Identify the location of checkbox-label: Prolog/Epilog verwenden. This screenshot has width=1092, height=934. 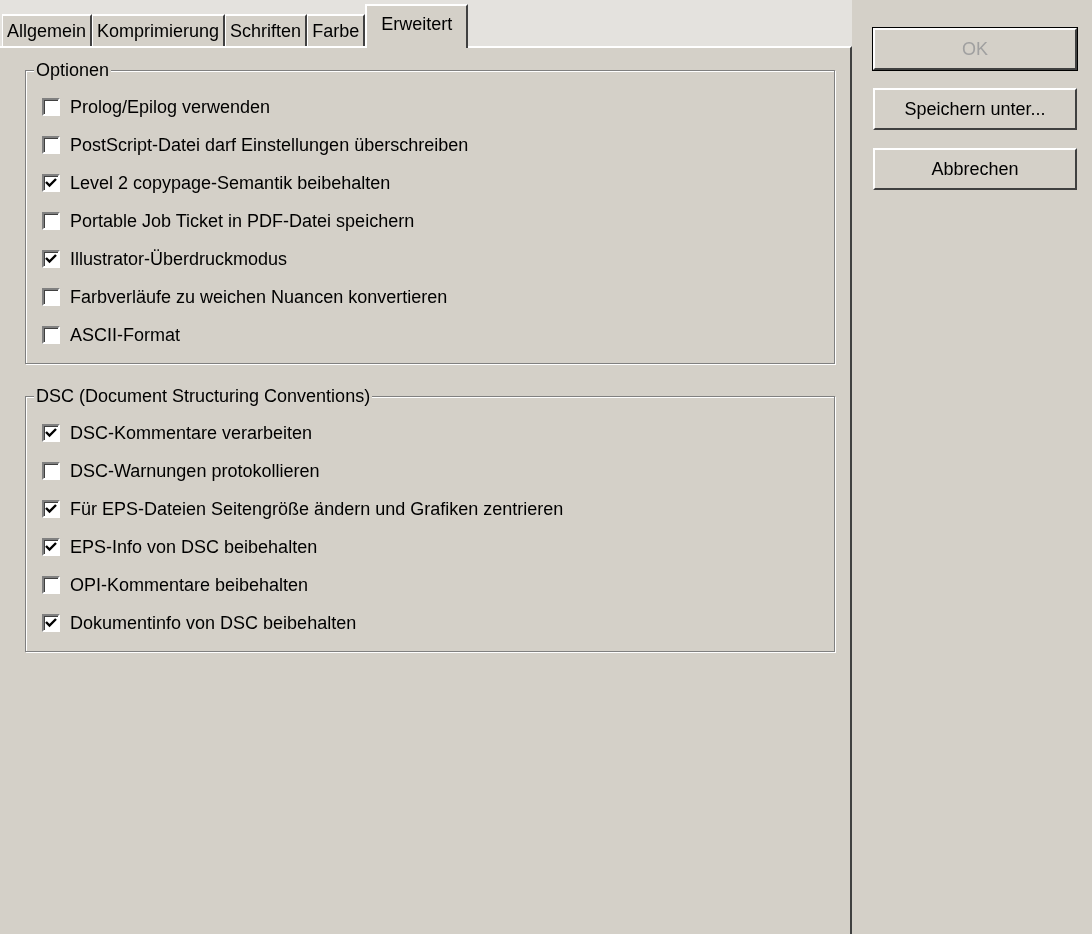
(170, 107).